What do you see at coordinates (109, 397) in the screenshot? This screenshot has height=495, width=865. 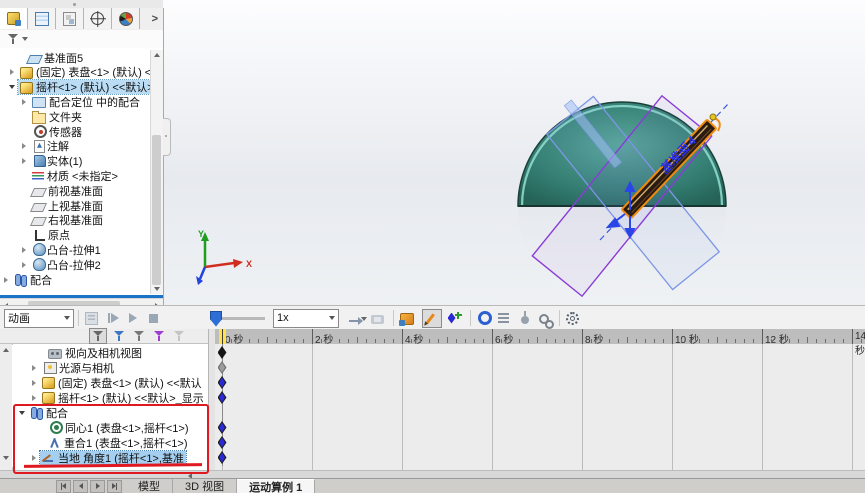 I see `motion-tree-item: 摇杆<1> (默认) <<默认>_显示` at bounding box center [109, 397].